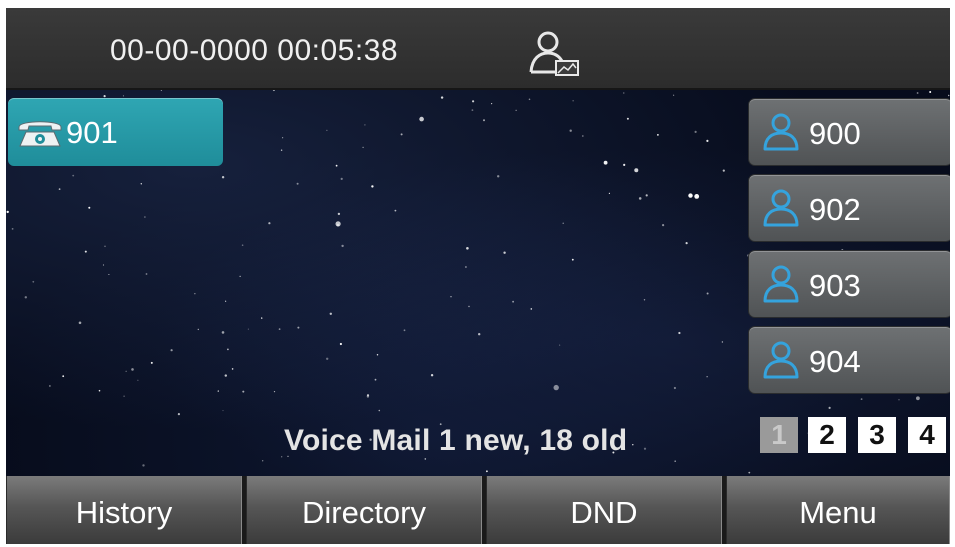 The image size is (955, 547). I want to click on blf-key-903: 903, so click(849, 284).